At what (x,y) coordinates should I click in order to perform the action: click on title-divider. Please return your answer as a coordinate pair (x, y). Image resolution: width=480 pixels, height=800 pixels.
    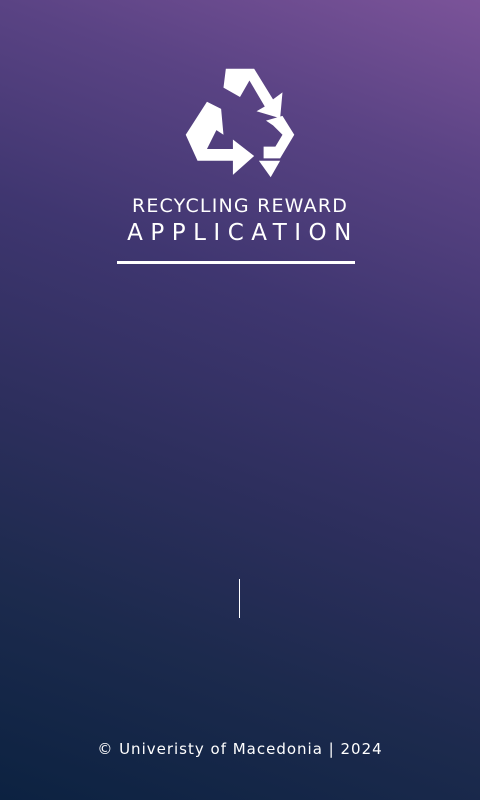
    Looking at the image, I should click on (236, 262).